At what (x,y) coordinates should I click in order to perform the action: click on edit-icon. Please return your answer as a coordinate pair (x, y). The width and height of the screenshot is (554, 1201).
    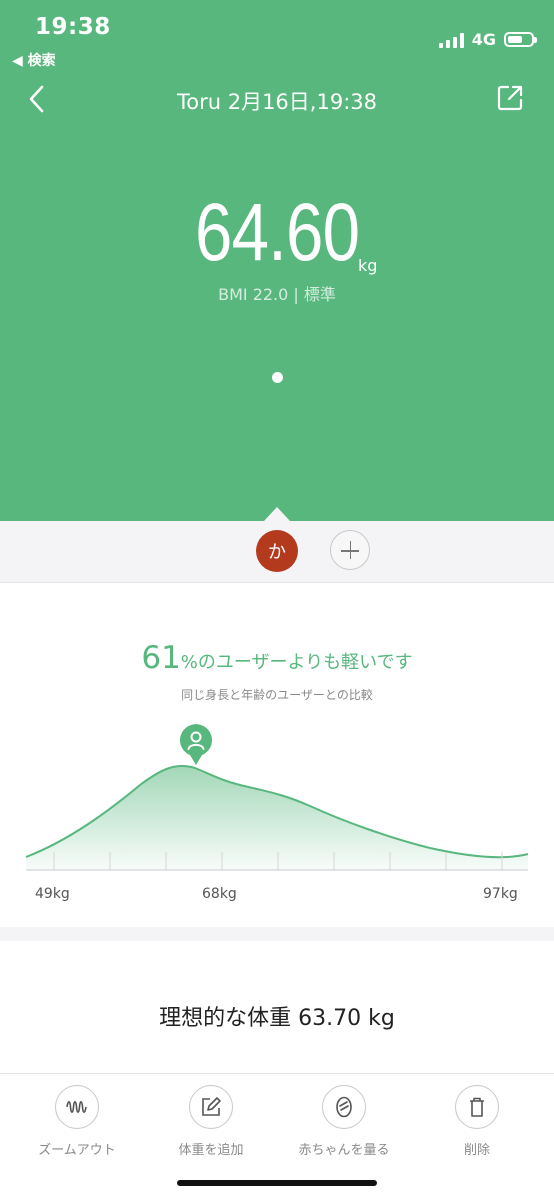
    Looking at the image, I should click on (211, 1107).